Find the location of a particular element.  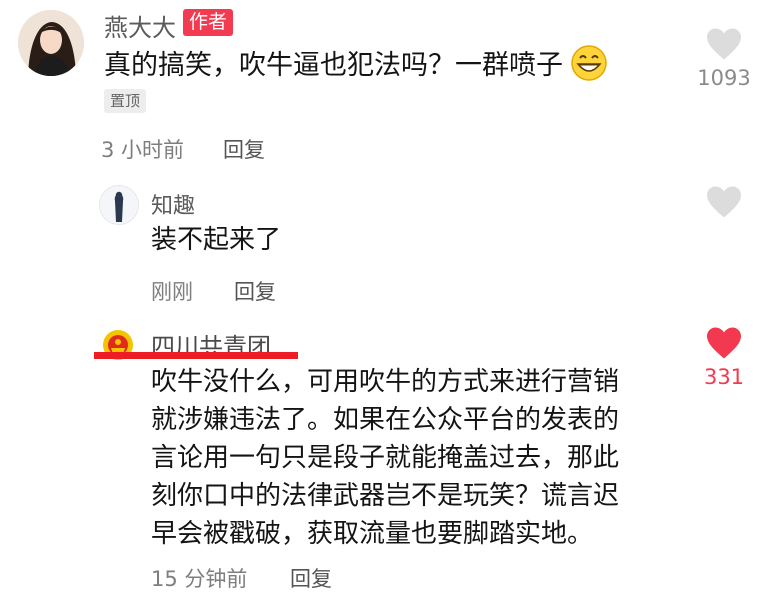

comment-username: 知趣 is located at coordinates (173, 204).